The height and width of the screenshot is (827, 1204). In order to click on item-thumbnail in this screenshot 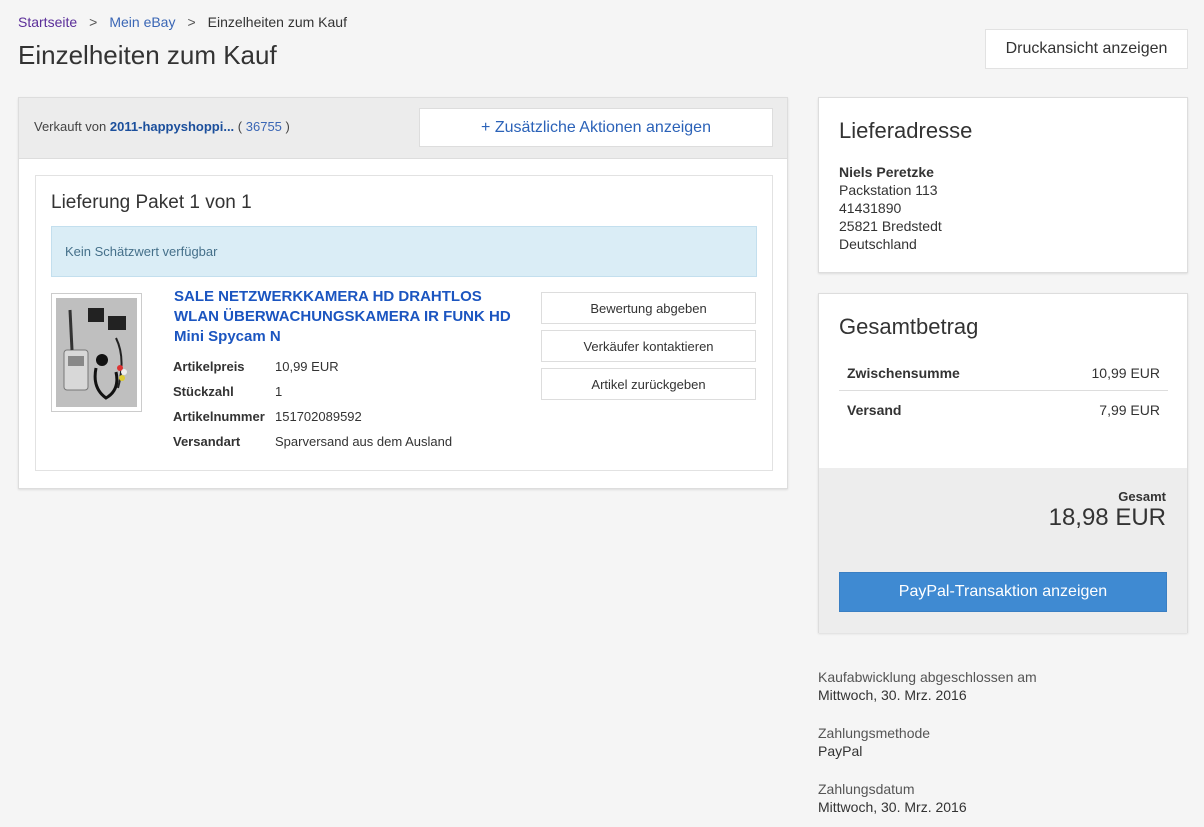, I will do `click(96, 352)`.